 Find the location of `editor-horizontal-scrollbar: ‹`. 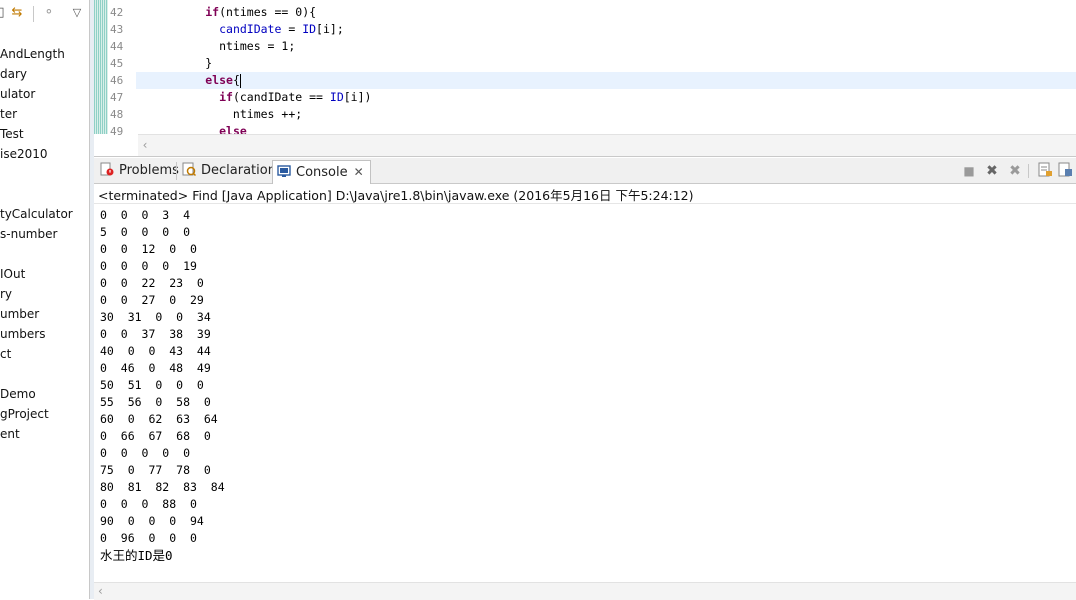

editor-horizontal-scrollbar: ‹ is located at coordinates (607, 145).